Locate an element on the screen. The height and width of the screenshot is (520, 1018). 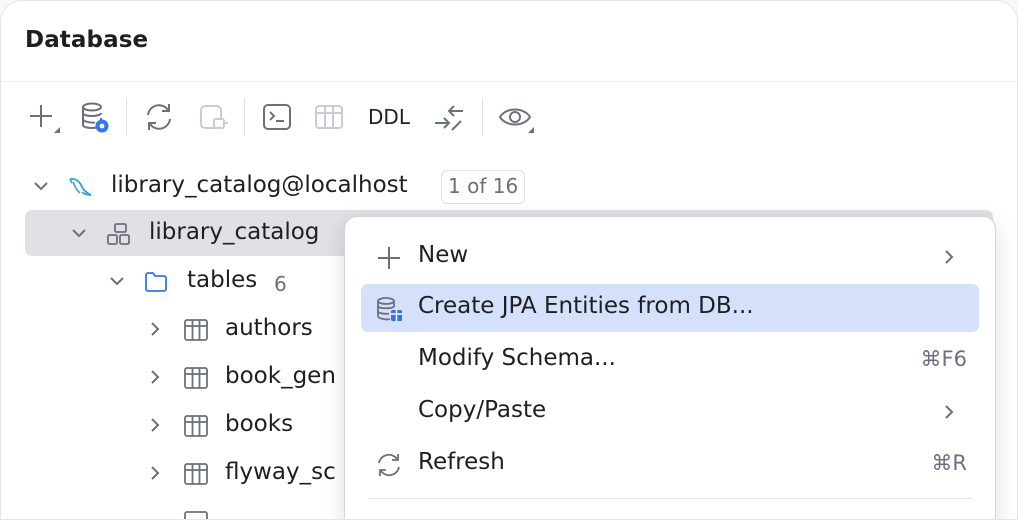
table-label: flyway_sc is located at coordinates (280, 472).